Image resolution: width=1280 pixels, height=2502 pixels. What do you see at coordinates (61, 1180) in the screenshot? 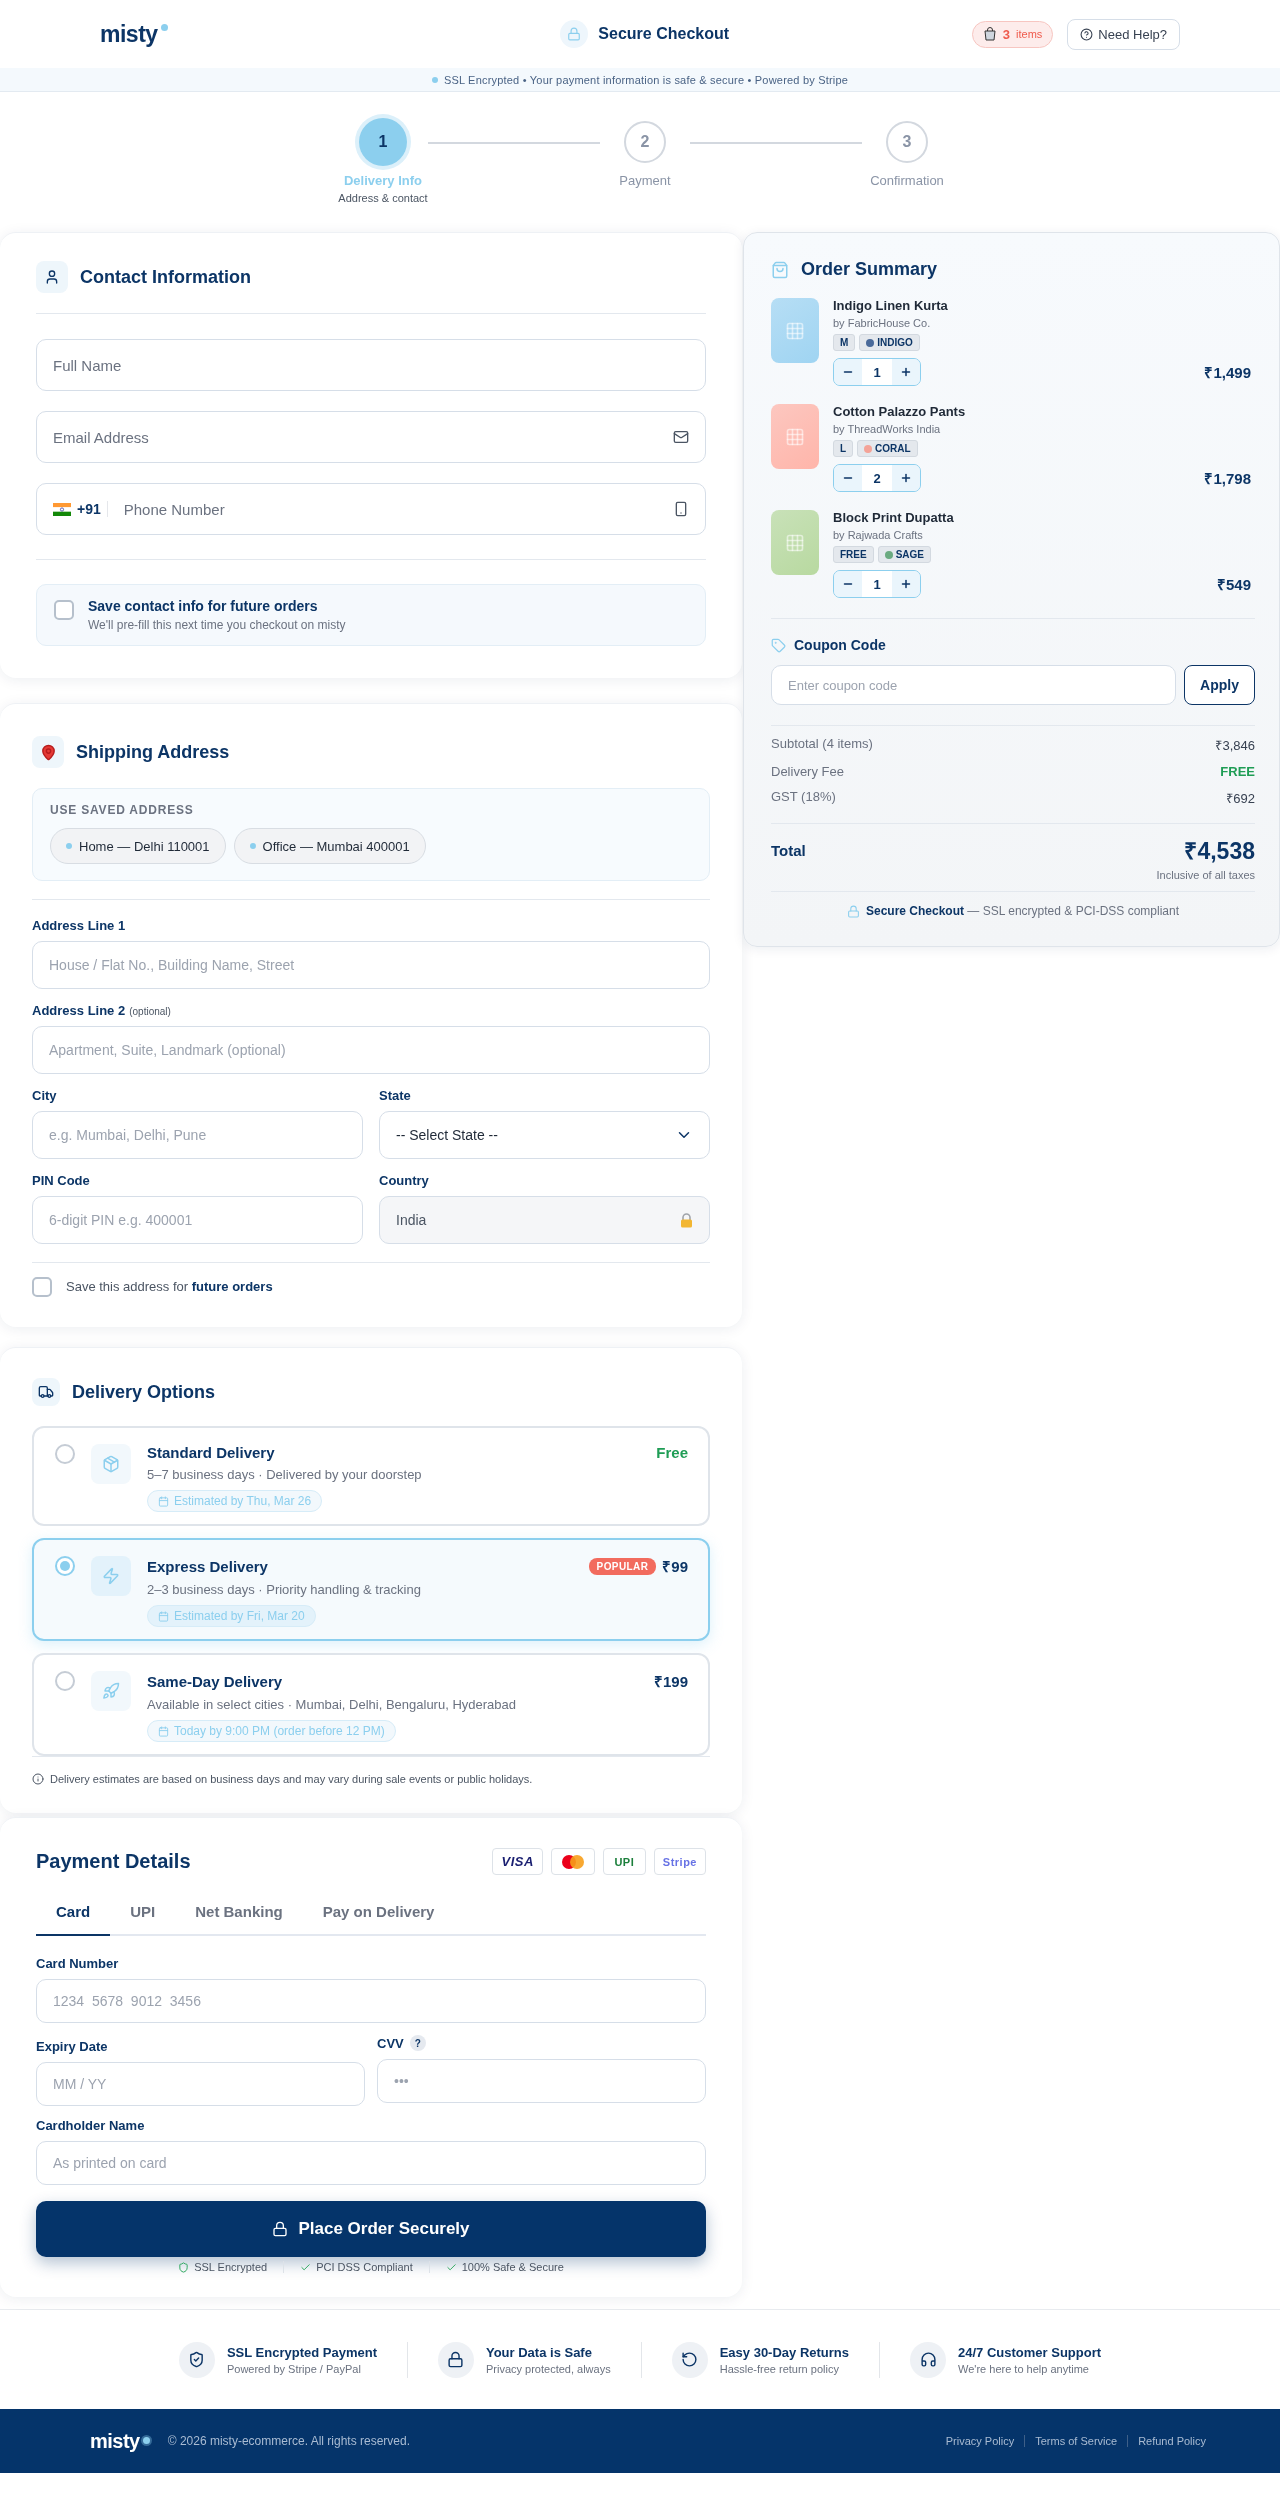
I see `field-label: PIN Code` at bounding box center [61, 1180].